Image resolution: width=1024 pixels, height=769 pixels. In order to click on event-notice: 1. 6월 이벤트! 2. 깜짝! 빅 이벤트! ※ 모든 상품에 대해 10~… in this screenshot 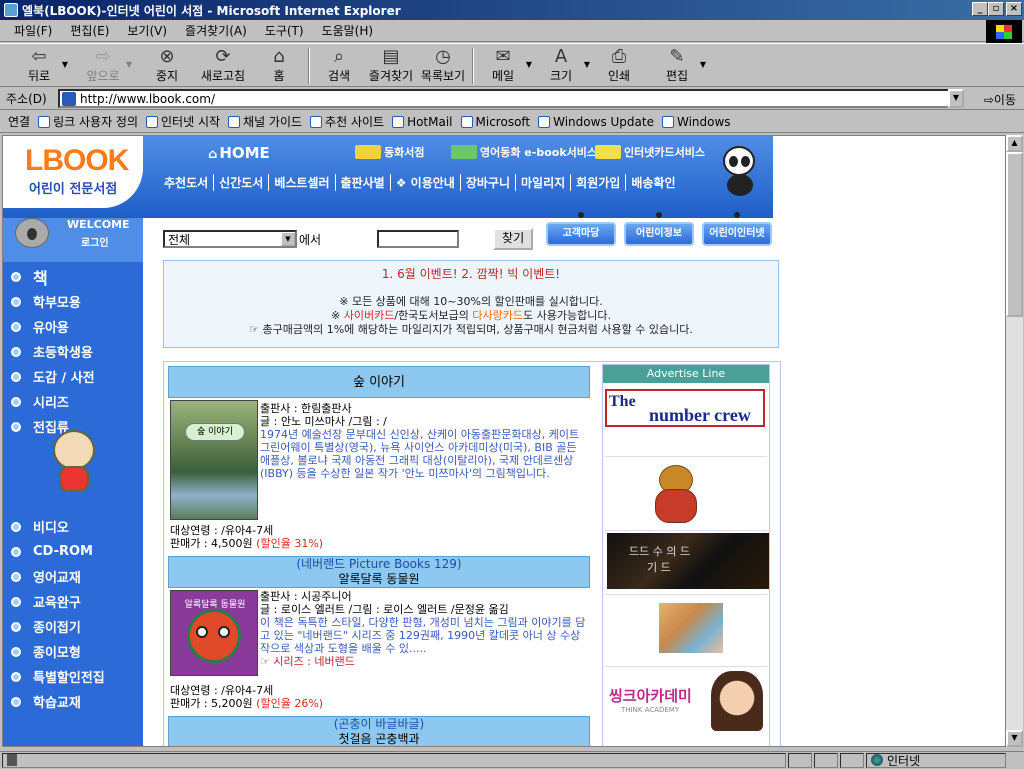, I will do `click(471, 304)`.